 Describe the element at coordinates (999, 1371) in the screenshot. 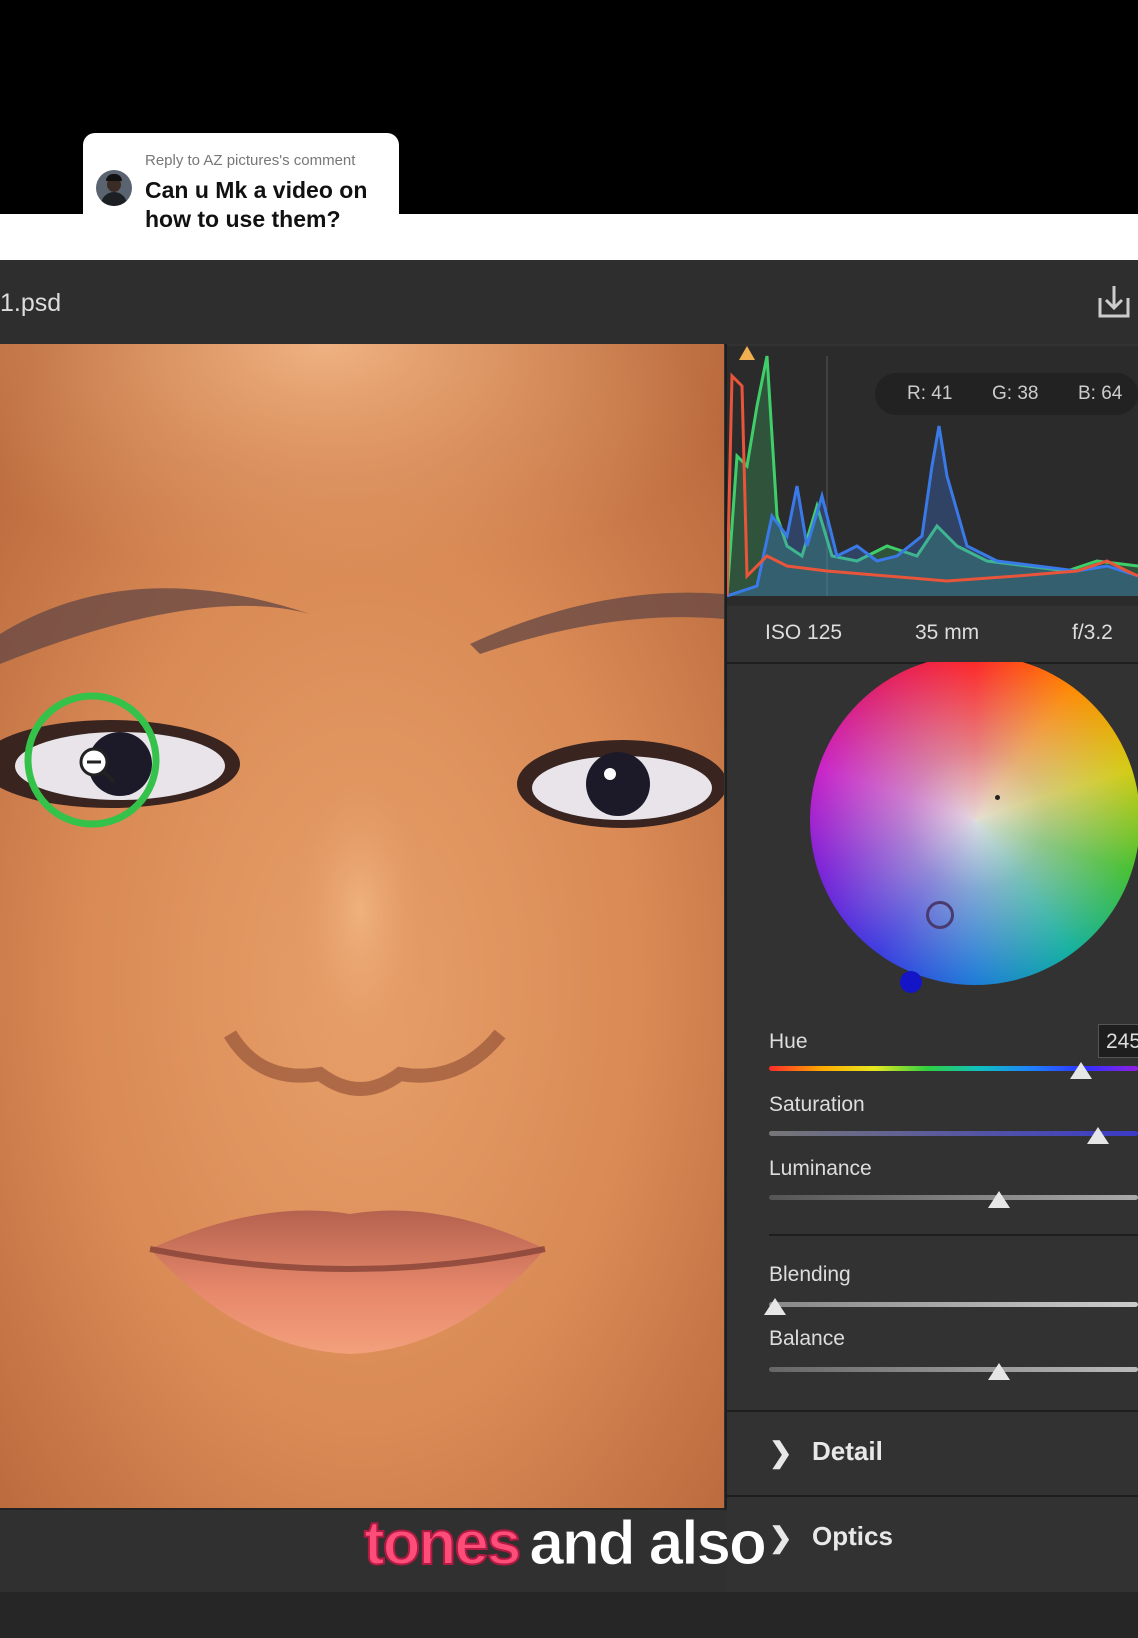

I see `balance-slider-thumb` at that location.